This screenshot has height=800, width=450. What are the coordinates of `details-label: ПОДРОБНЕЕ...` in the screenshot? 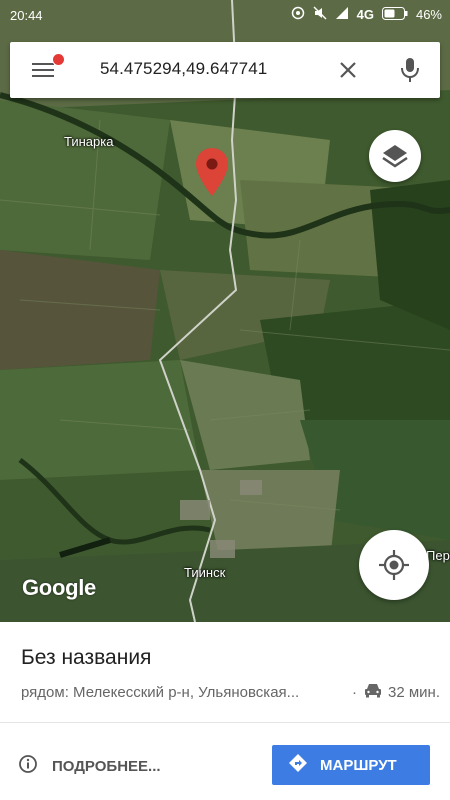 It's located at (106, 766).